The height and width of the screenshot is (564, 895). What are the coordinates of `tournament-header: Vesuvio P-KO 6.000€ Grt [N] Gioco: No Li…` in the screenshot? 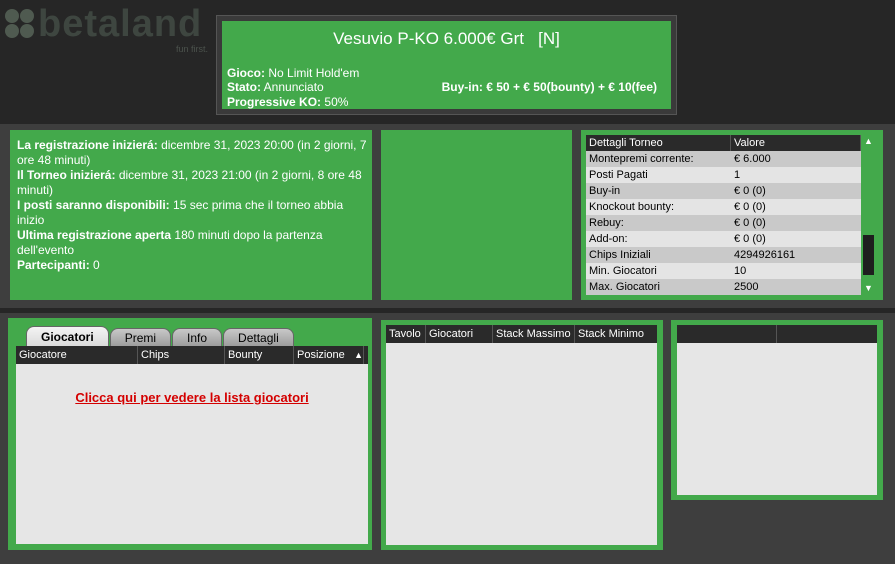 It's located at (446, 65).